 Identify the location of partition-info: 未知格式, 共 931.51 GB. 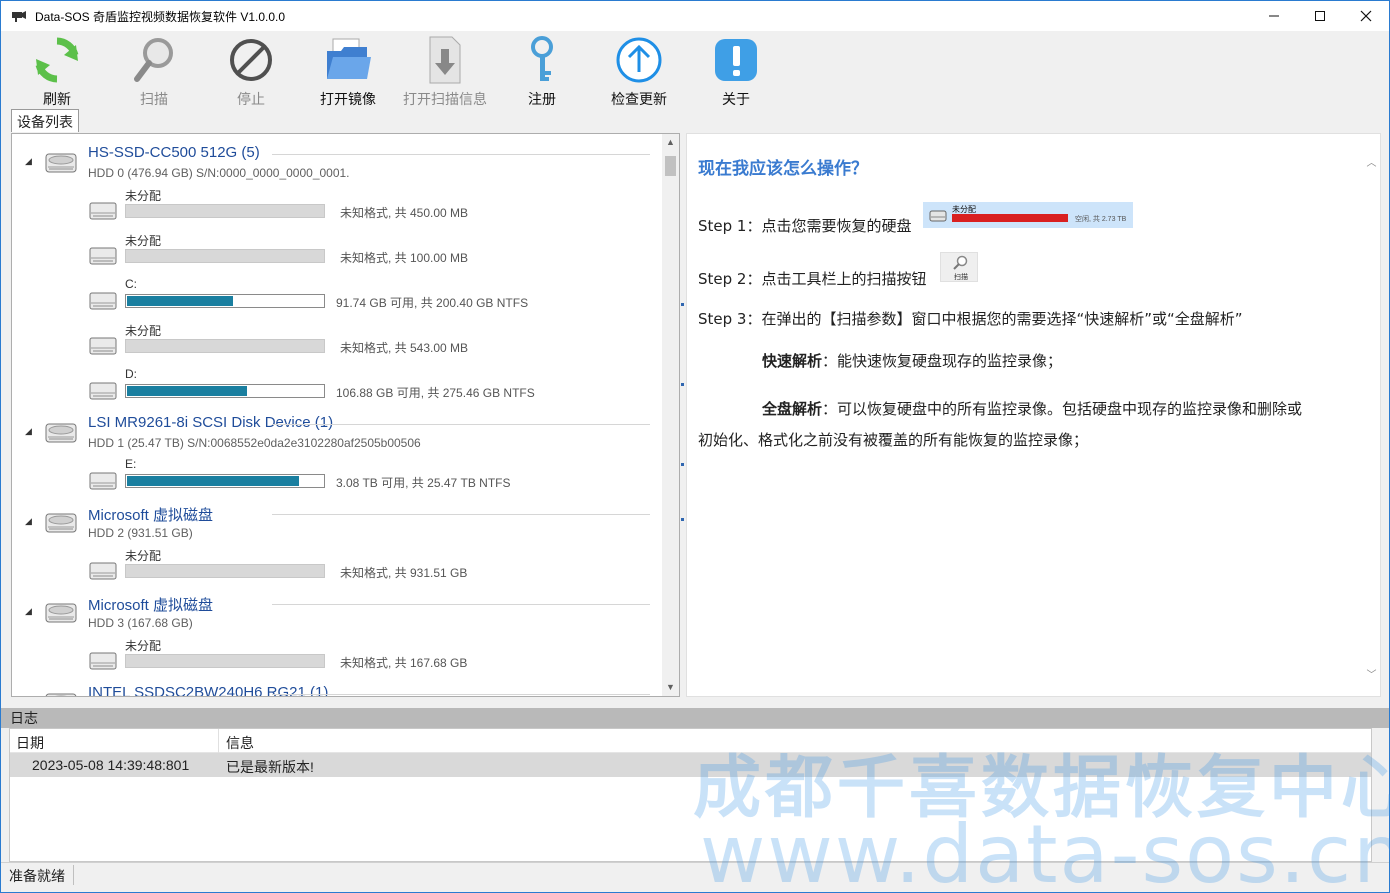
(404, 573).